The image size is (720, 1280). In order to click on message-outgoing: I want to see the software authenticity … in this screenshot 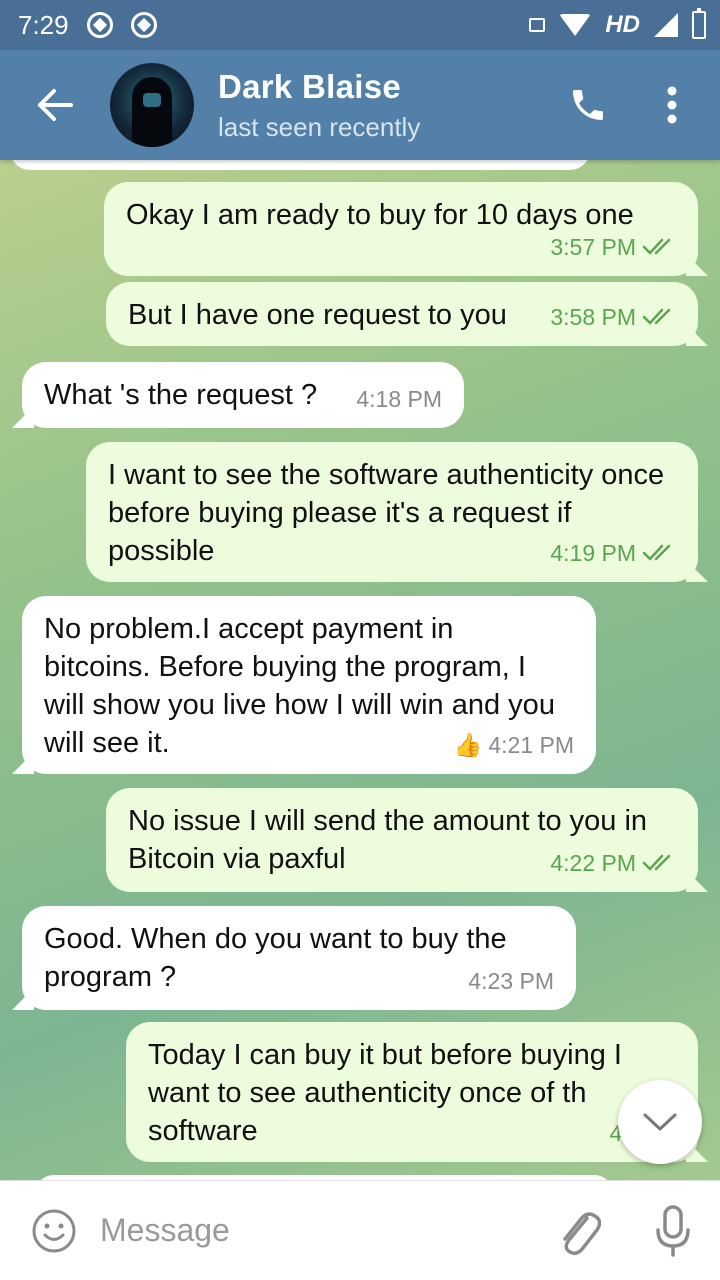, I will do `click(392, 512)`.